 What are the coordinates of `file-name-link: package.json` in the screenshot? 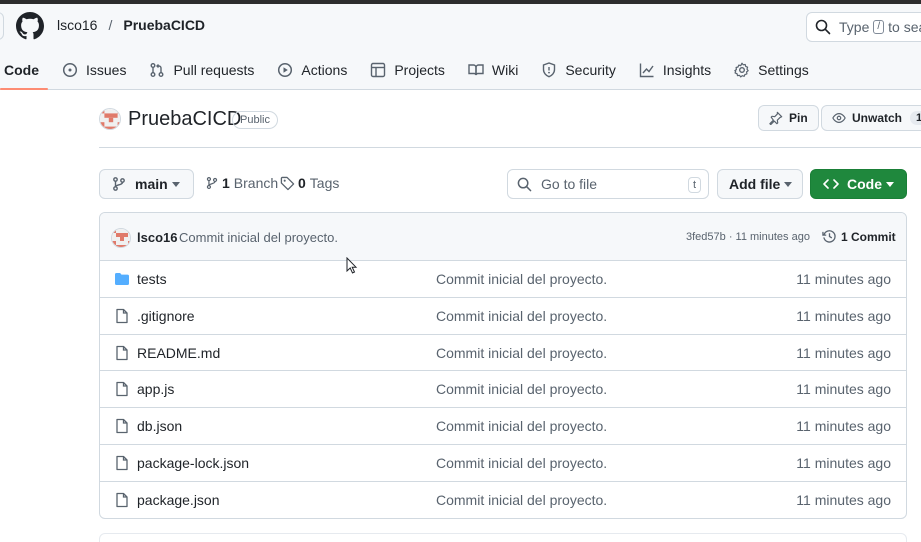 It's located at (178, 500).